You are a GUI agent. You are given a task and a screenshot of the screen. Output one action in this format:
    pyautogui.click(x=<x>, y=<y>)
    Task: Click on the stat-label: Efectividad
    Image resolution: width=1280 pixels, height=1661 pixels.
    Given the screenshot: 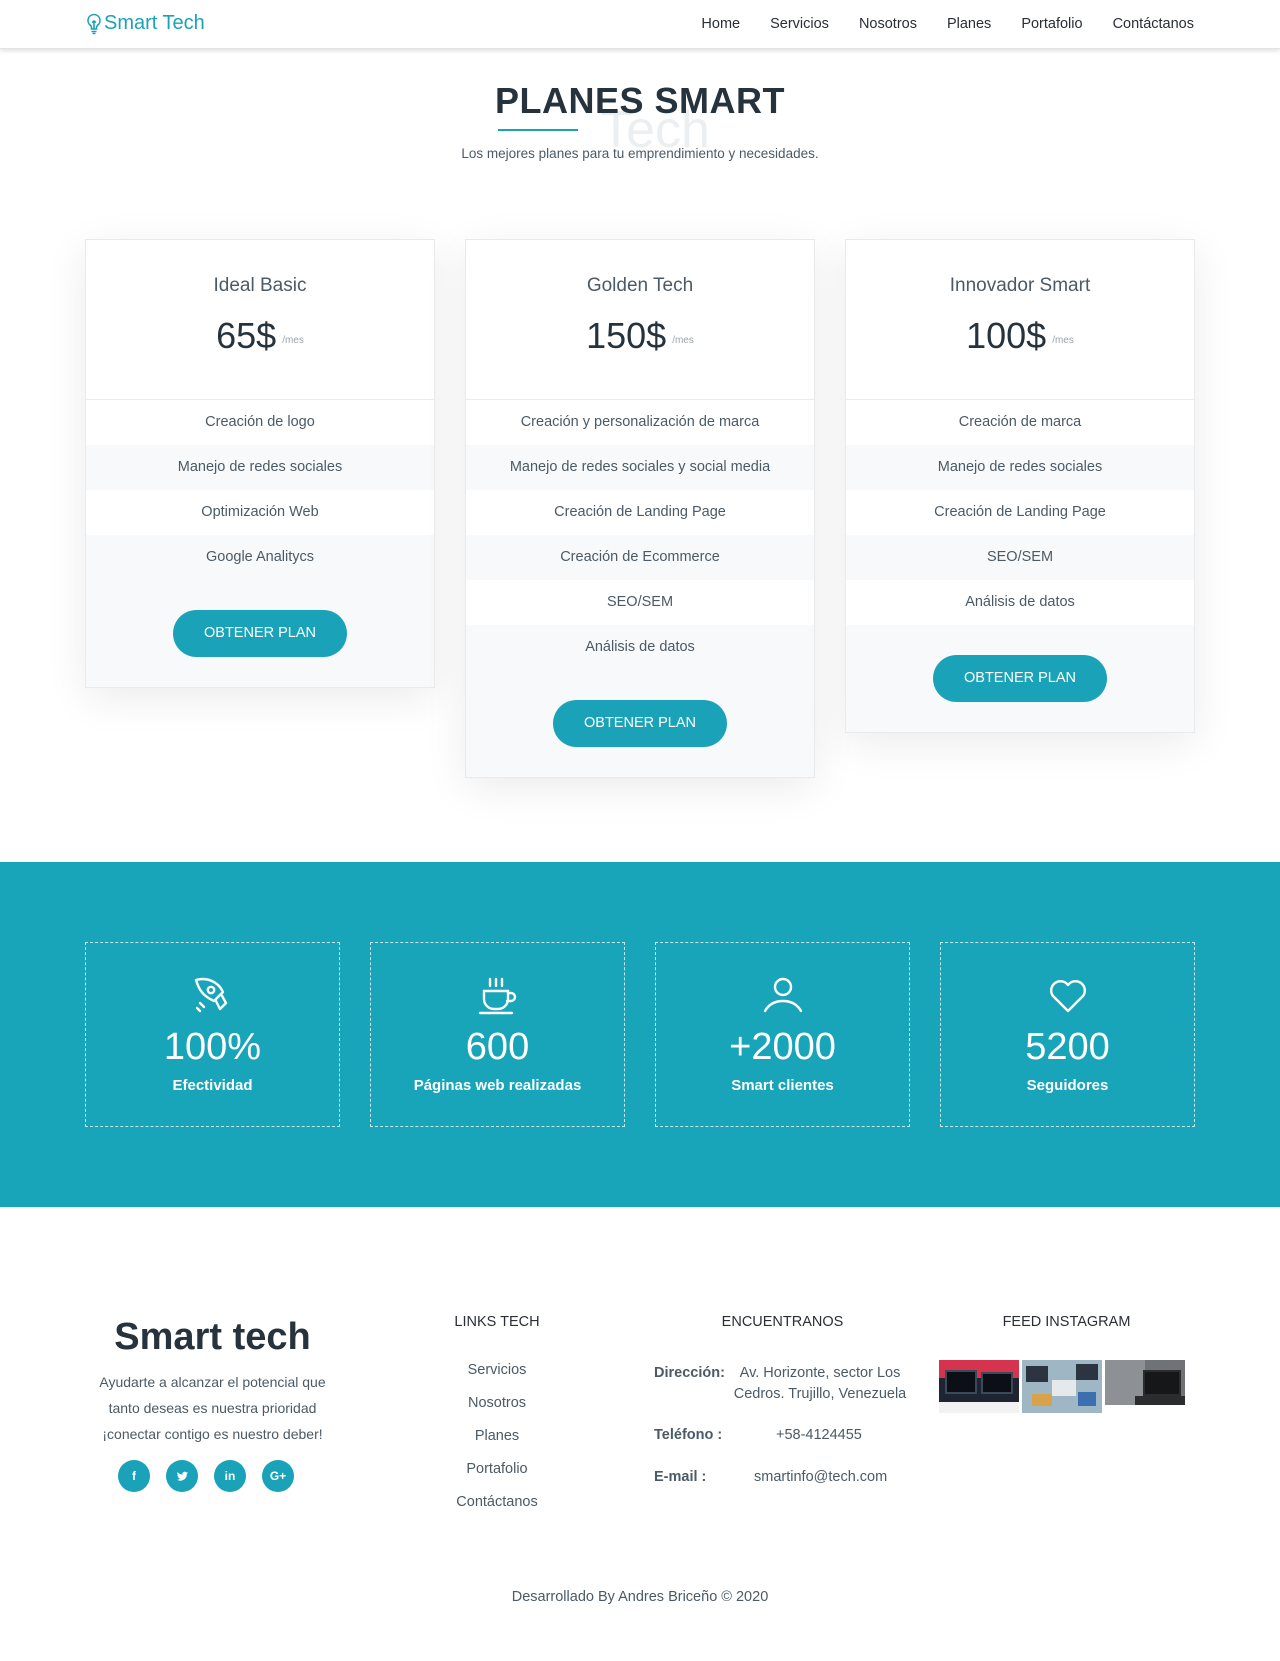 What is the action you would take?
    pyautogui.click(x=212, y=1085)
    